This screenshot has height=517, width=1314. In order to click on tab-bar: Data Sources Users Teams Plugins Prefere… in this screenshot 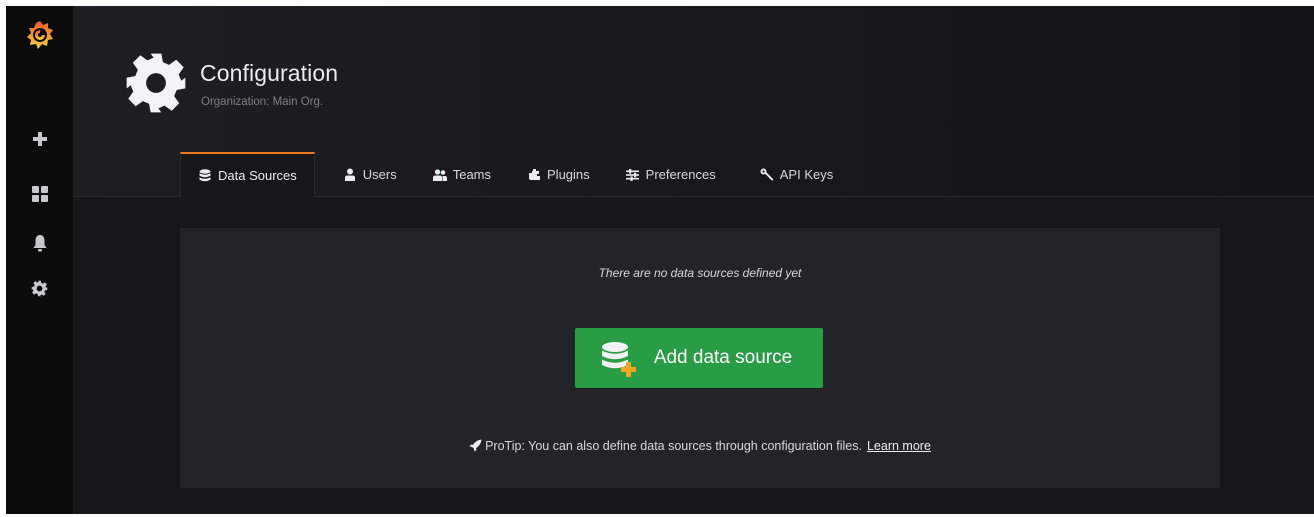, I will do `click(514, 175)`.